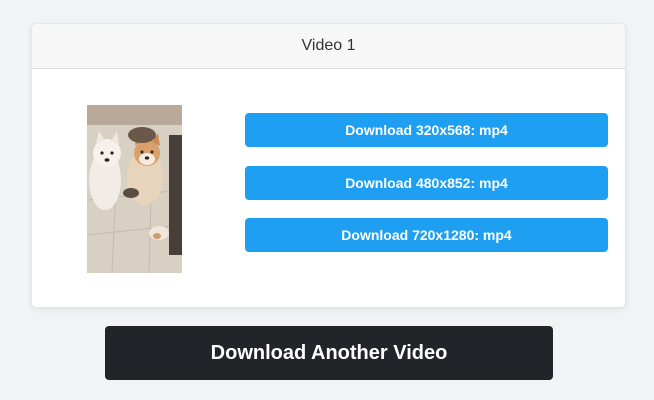 The image size is (654, 400). I want to click on download-320x568-button: Download 320x568: mp4, so click(426, 130).